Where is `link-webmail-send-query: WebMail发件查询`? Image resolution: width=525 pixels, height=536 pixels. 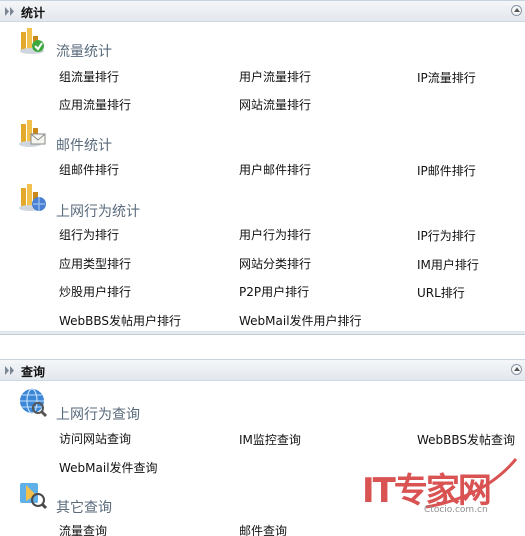 link-webmail-send-query: WebMail发件查询 is located at coordinates (108, 467).